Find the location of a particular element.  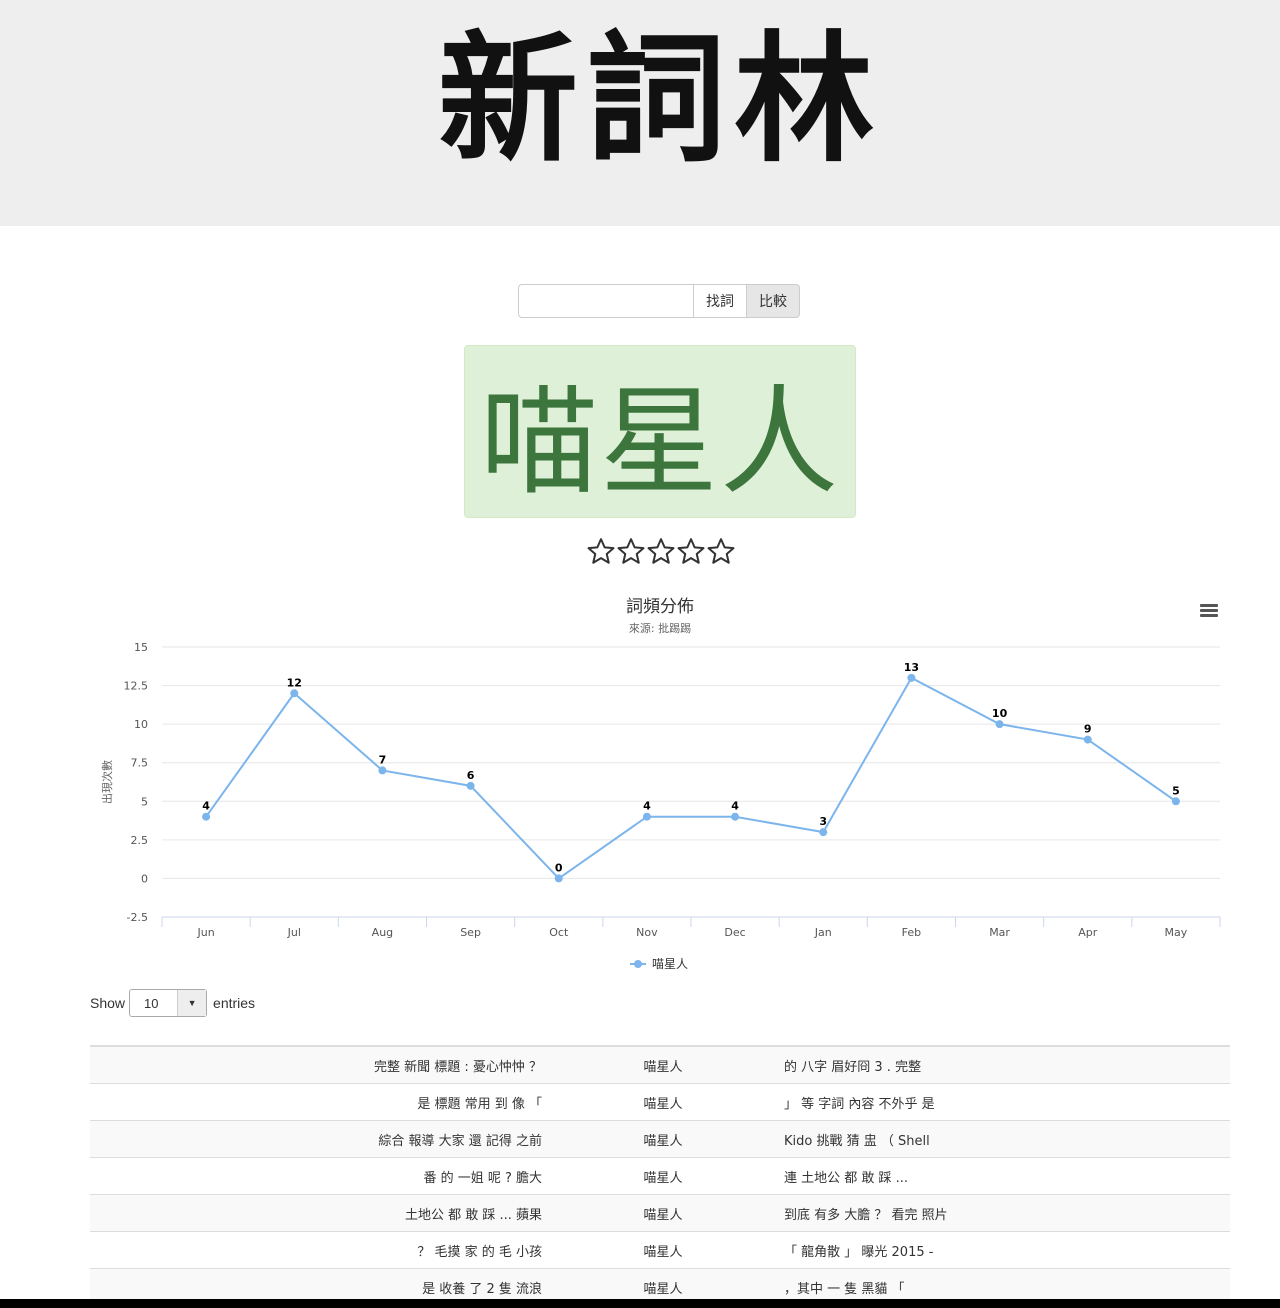

x-tick-label: May is located at coordinates (1176, 932).